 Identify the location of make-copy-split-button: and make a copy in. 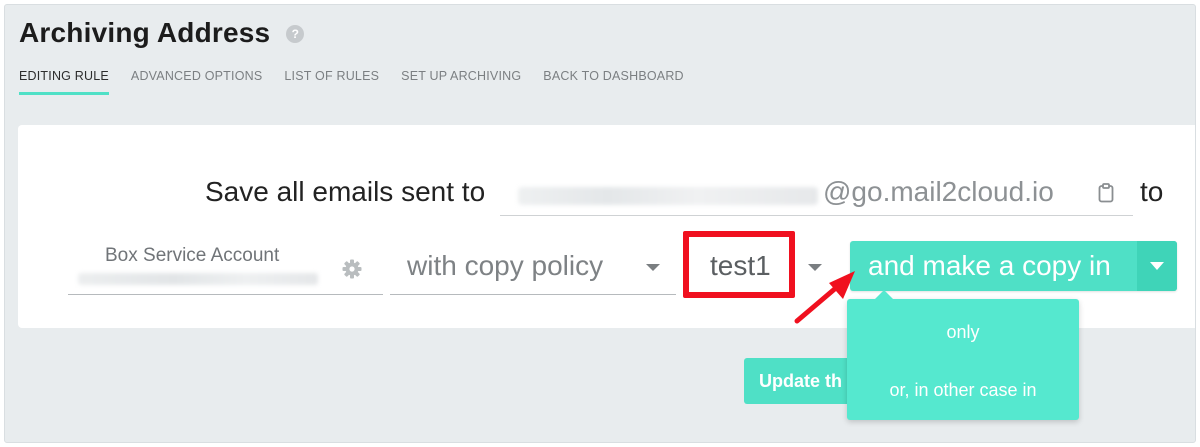
(1013, 266).